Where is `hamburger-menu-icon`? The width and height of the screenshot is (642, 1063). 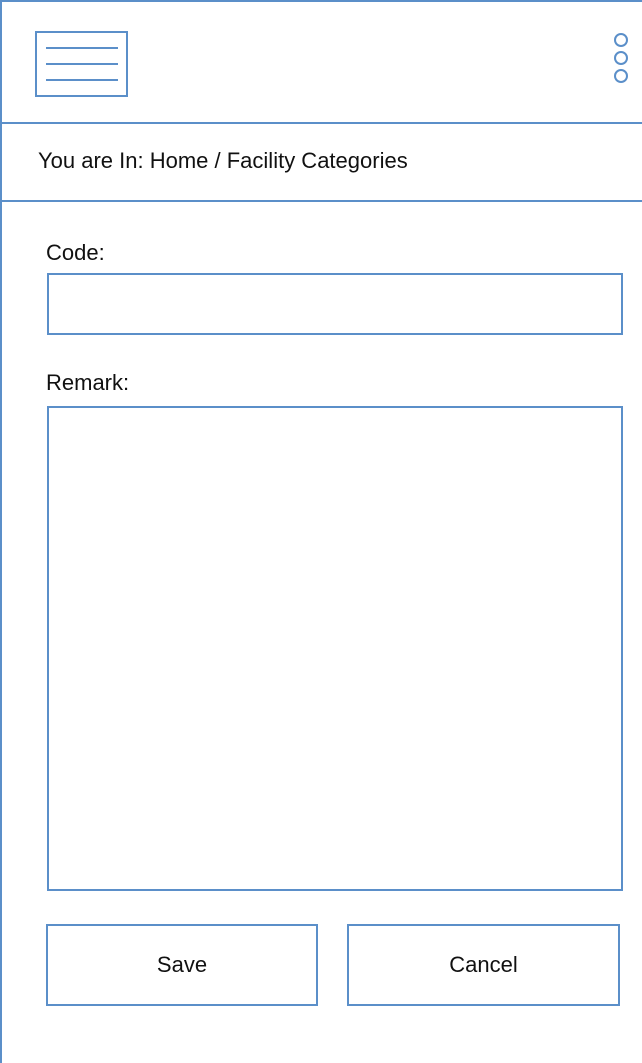
hamburger-menu-icon is located at coordinates (81, 64).